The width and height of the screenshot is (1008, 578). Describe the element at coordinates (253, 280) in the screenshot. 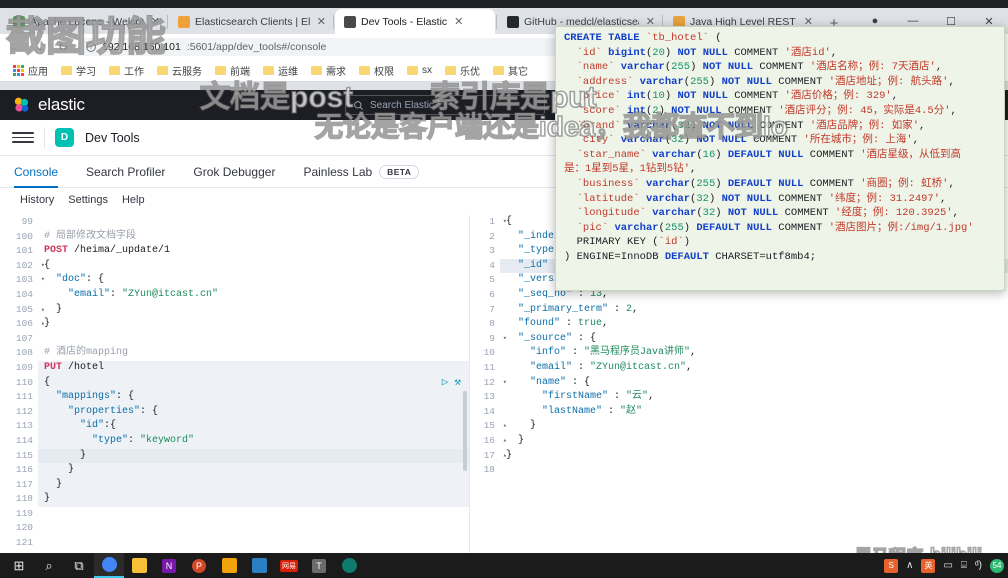

I see `code-line: "doc": {` at that location.